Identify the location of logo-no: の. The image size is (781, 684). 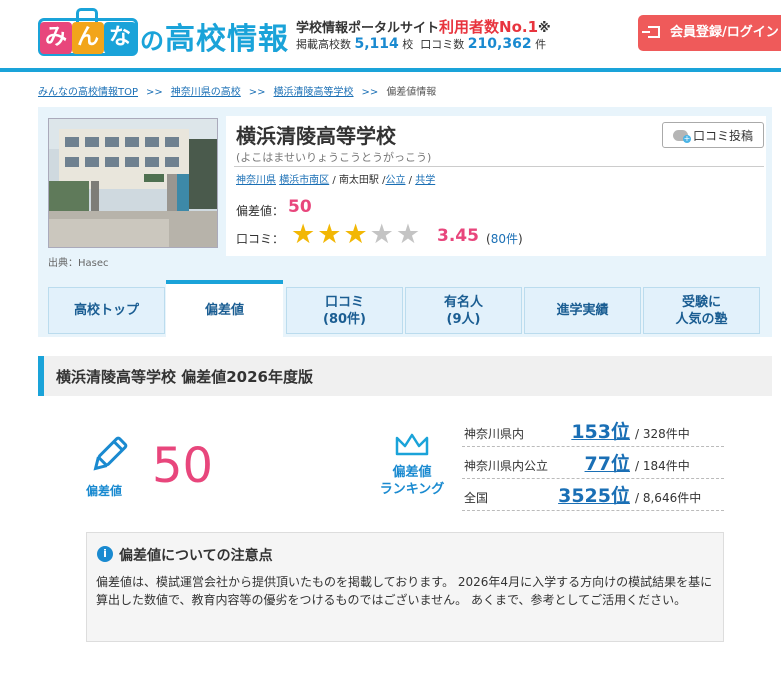
(152, 41).